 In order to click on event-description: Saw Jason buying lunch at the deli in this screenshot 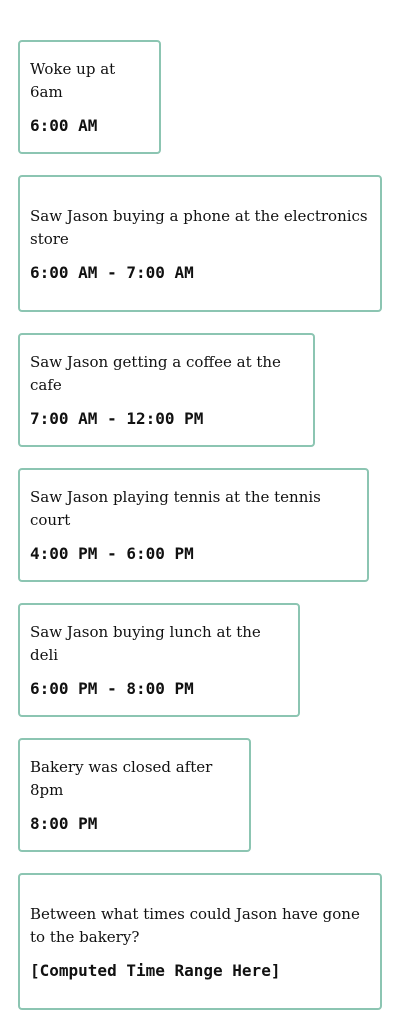, I will do `click(145, 643)`.